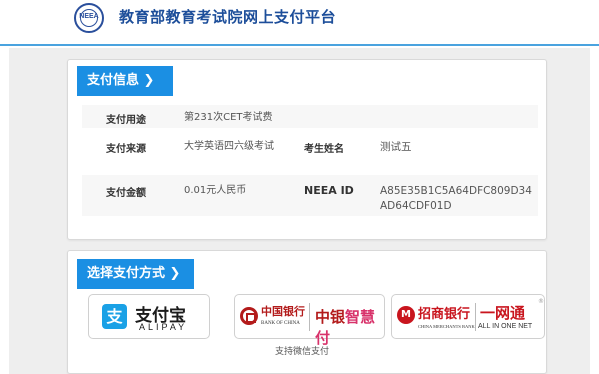 The width and height of the screenshot is (599, 374). Describe the element at coordinates (149, 316) in the screenshot. I see `alipay-button: 支 支付宝 ALIPAY` at that location.